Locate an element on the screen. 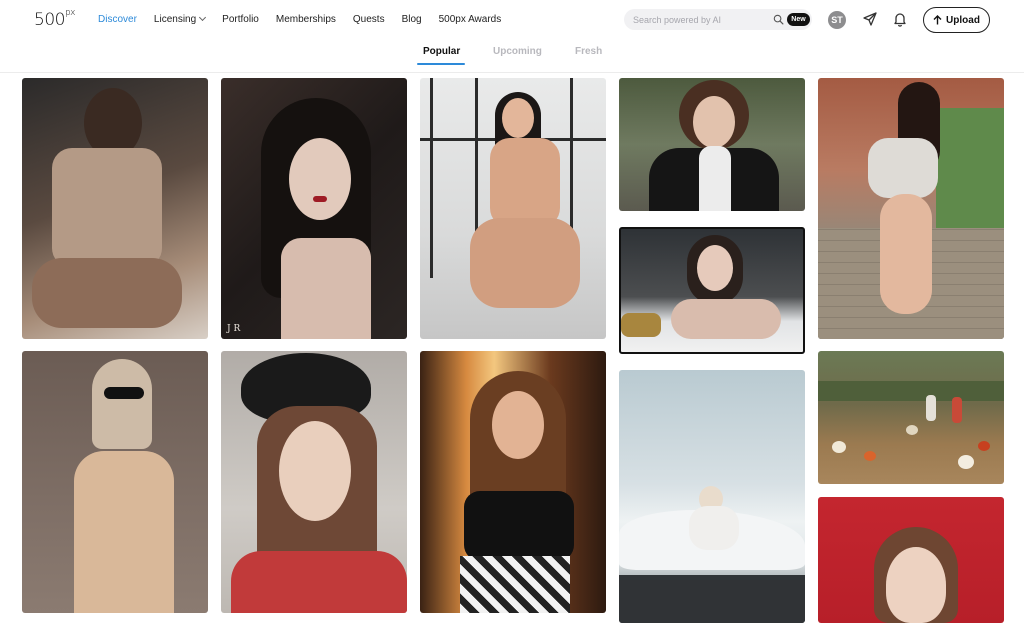 The image size is (1024, 623). nav-blog: Blog is located at coordinates (412, 19).